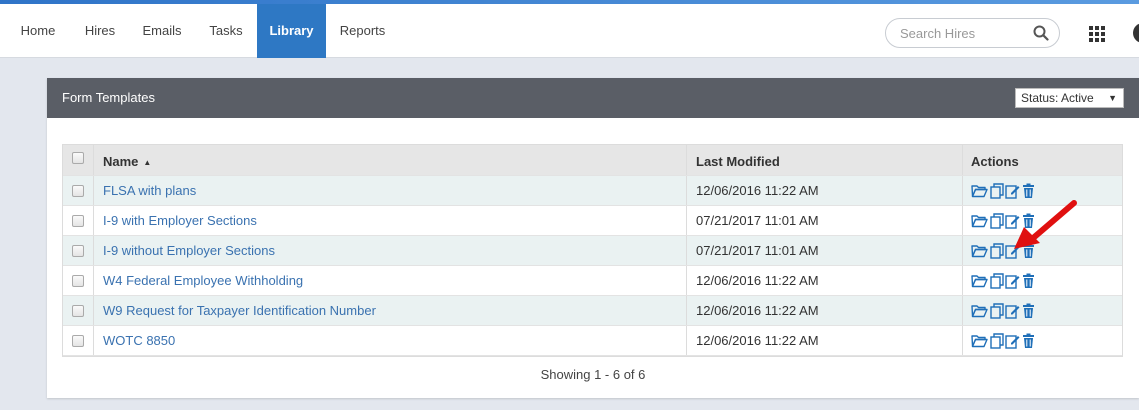  I want to click on nav-reports: Reports, so click(362, 31).